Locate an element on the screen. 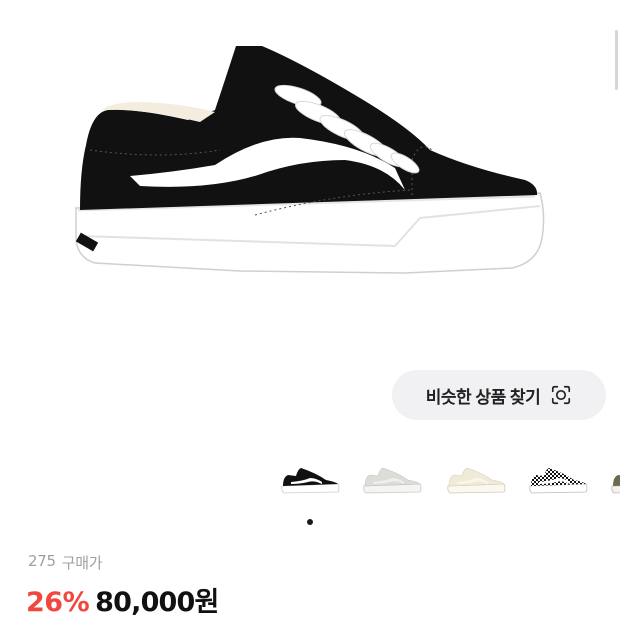 The image size is (620, 620). black-white-sneaker-icon is located at coordinates (310, 481).